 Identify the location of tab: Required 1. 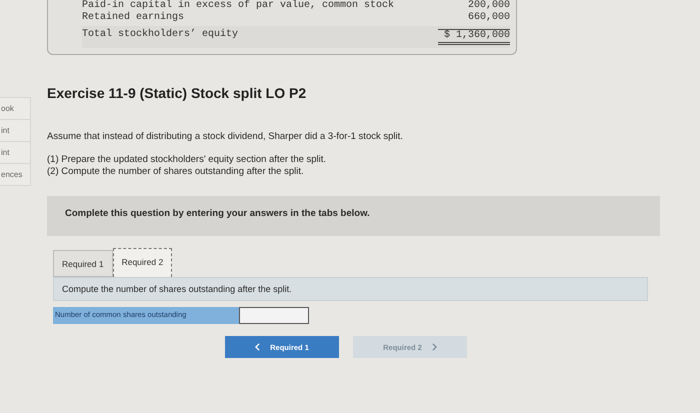
(83, 263).